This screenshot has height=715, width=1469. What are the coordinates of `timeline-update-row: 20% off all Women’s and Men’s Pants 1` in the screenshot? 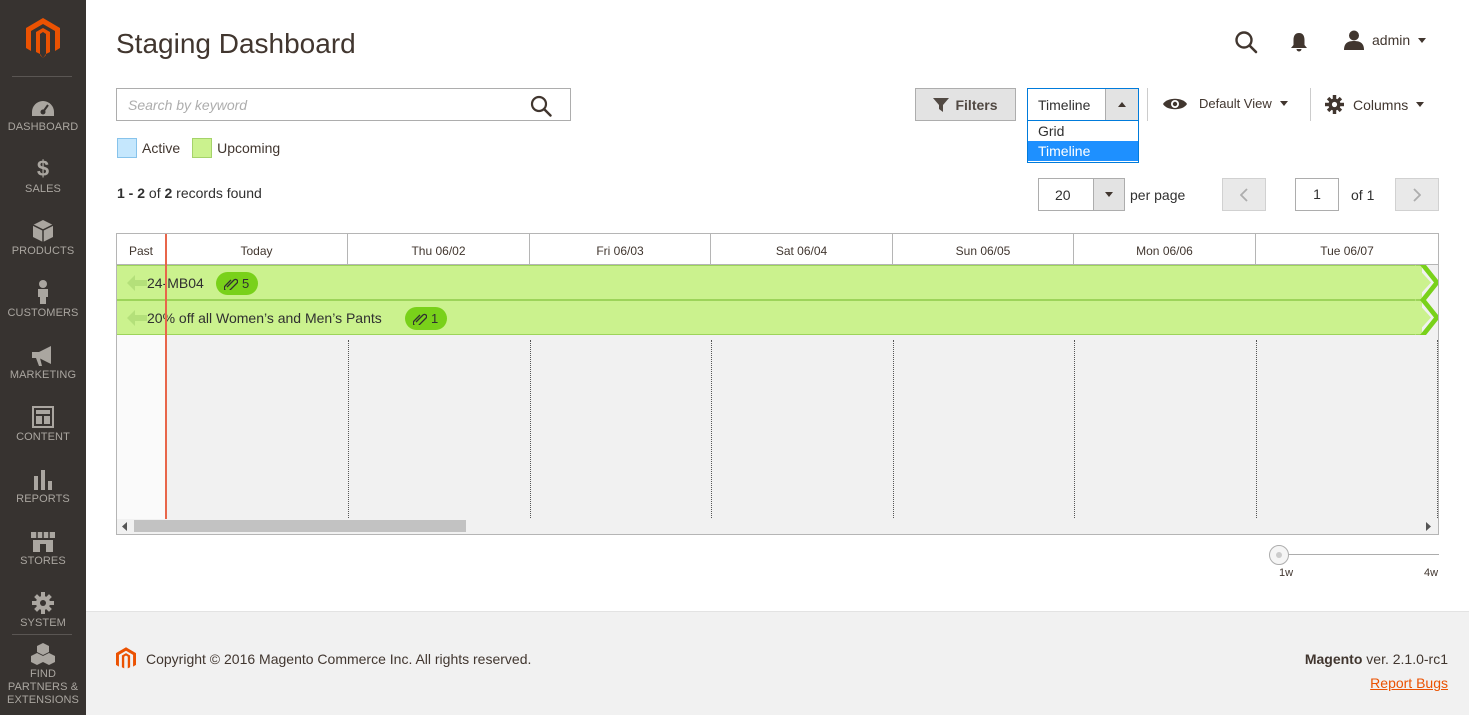 It's located at (777, 317).